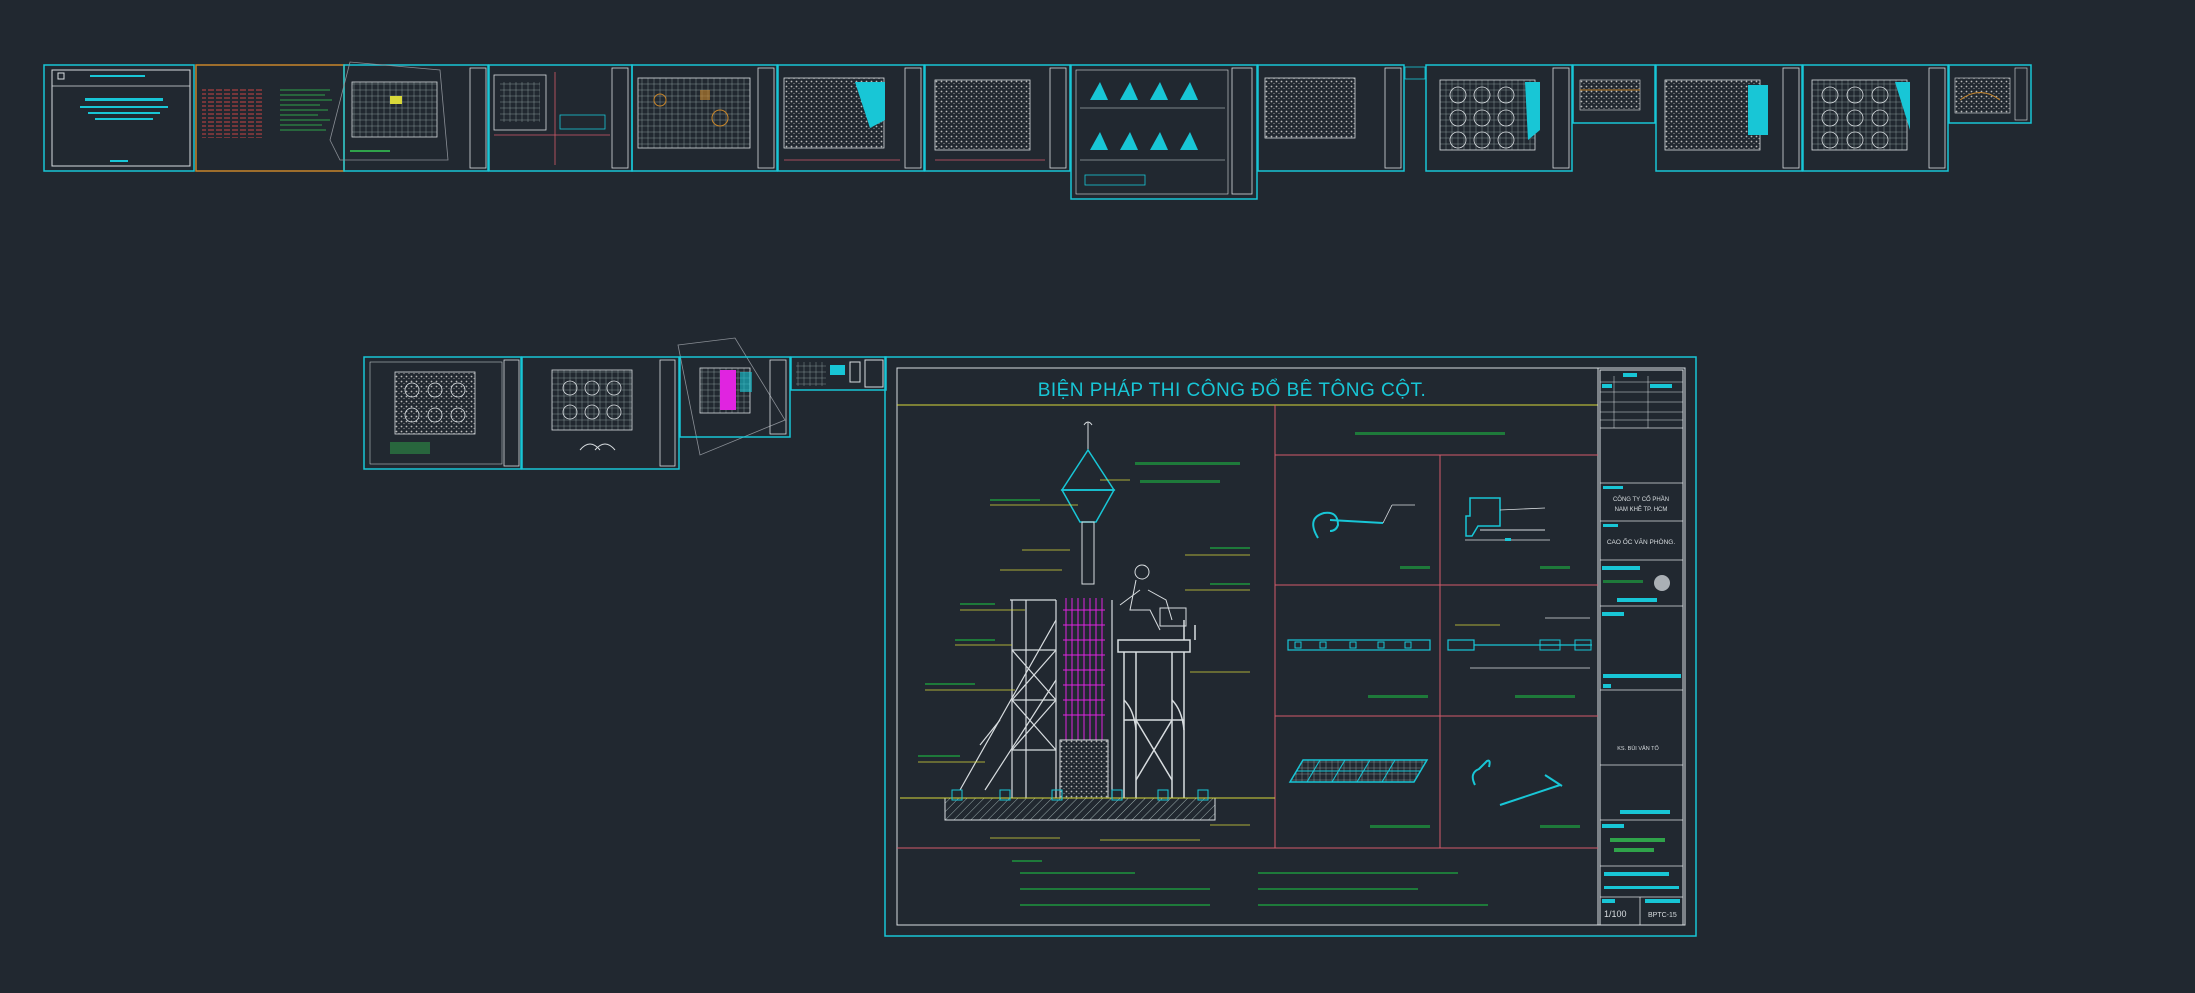 This screenshot has width=2195, height=993. I want to click on detail-tie-rod, so click(1519, 643).